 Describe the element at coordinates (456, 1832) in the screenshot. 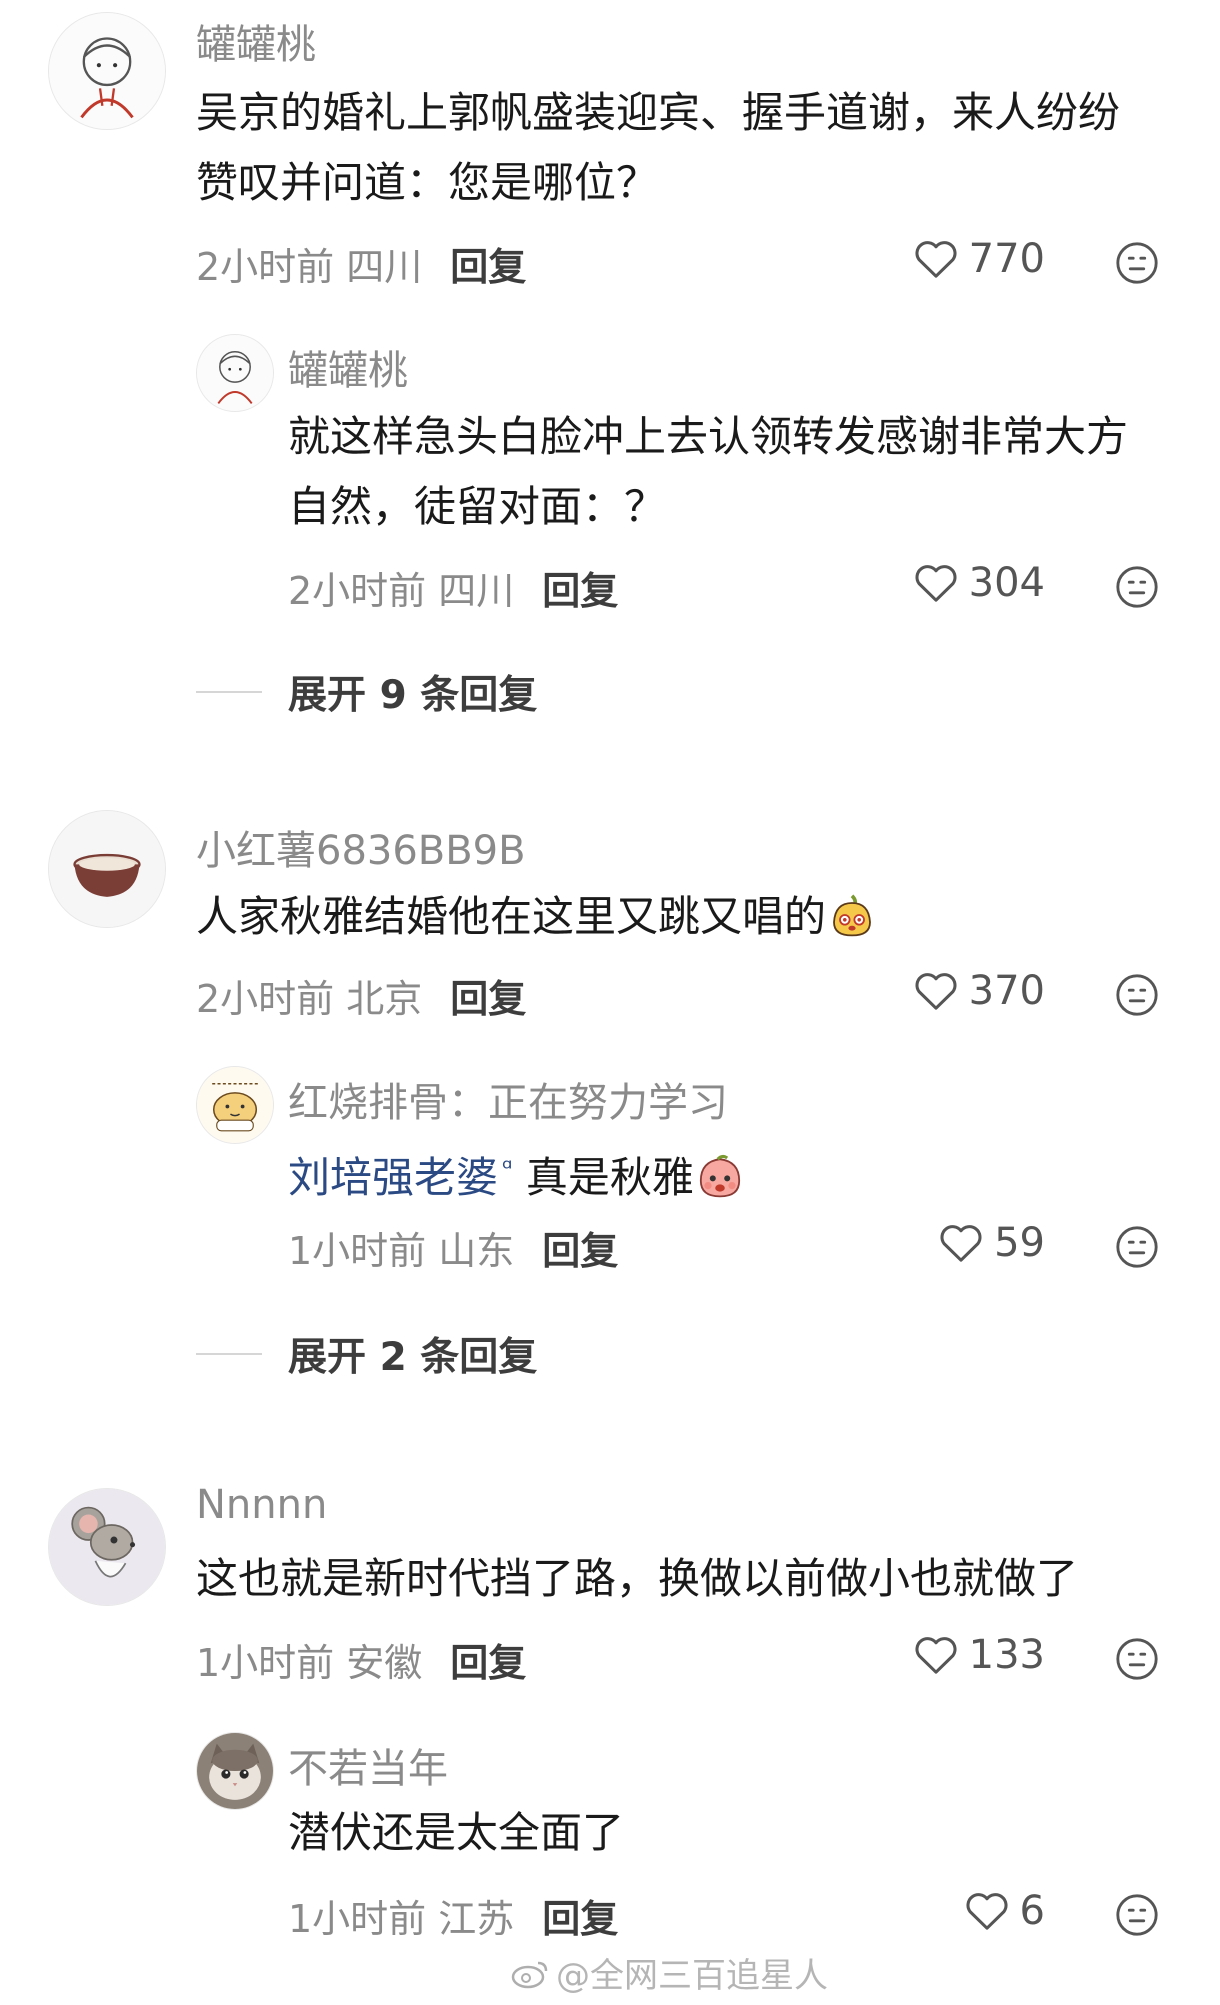

I see `reply-text: 潜伏还是太全面了` at that location.